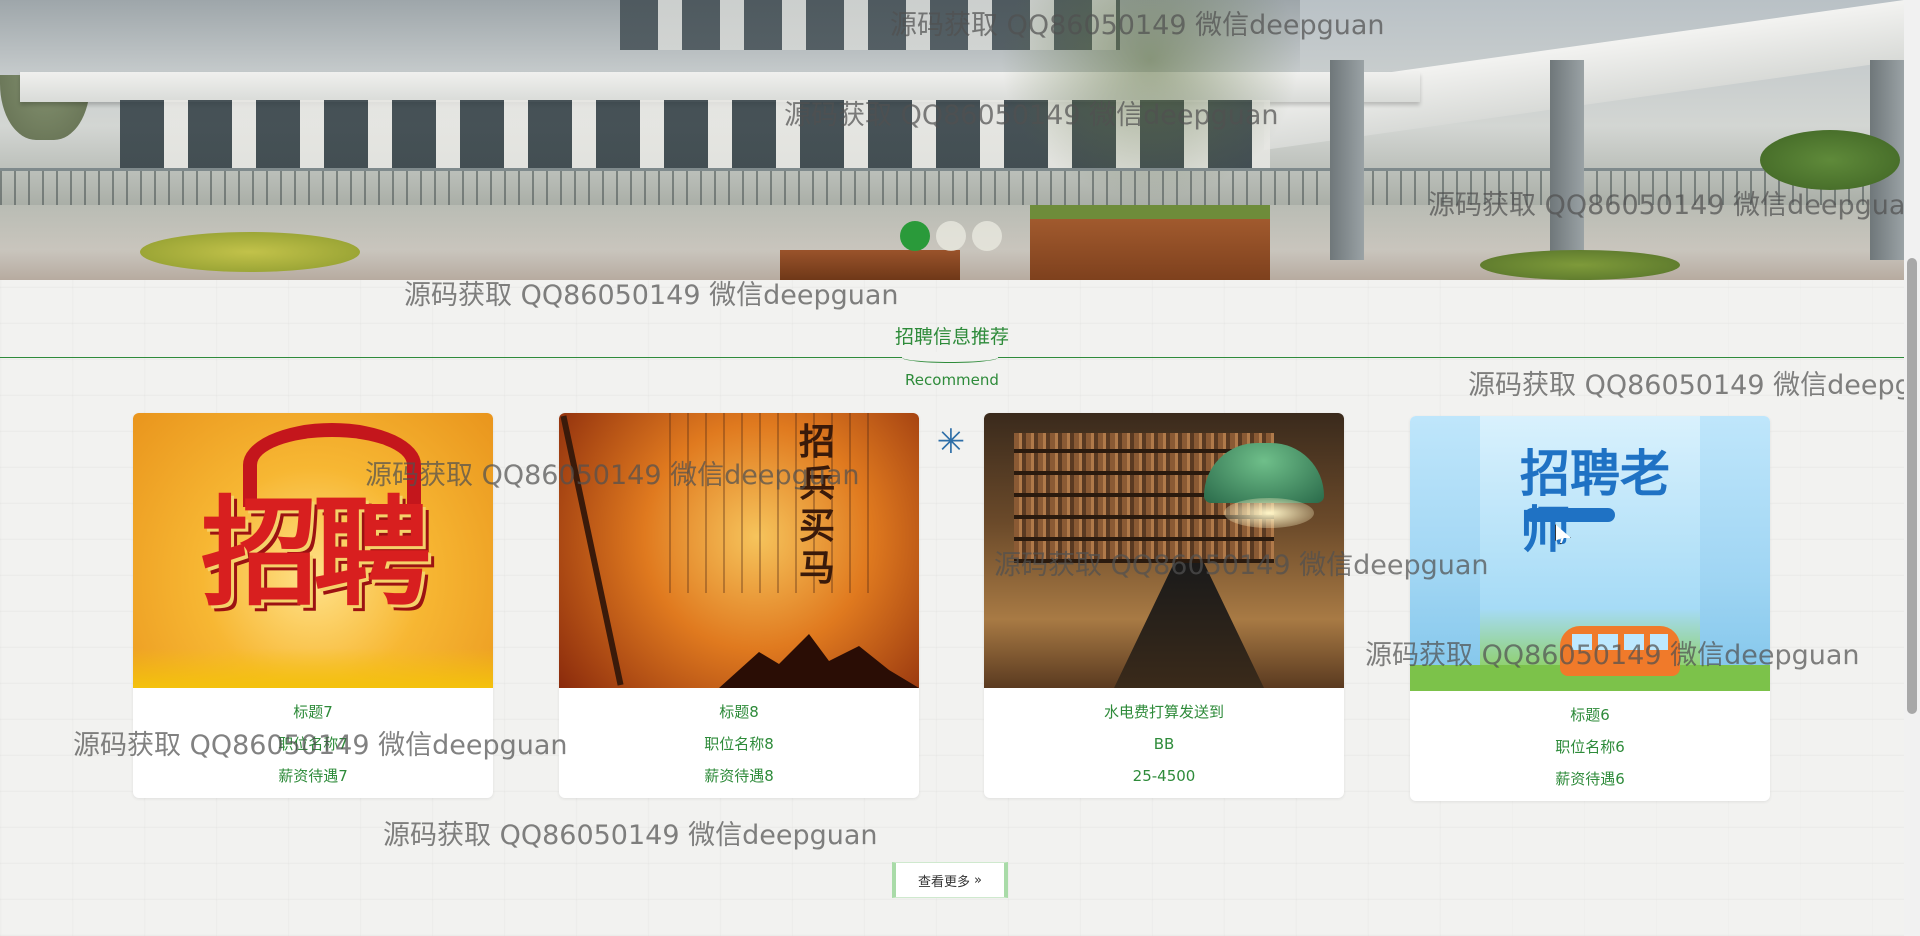  I want to click on job-card-info: 标题8 职位名称8 薪资待遇8, so click(739, 743).